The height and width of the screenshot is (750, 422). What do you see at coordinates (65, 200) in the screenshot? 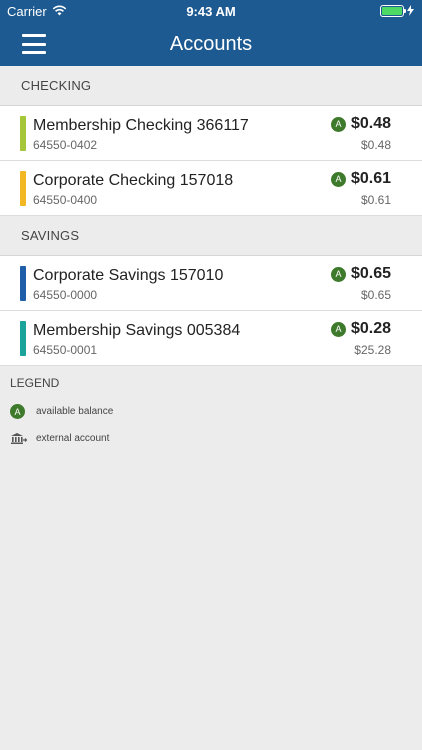
I see `account-number: 64550-0400` at bounding box center [65, 200].